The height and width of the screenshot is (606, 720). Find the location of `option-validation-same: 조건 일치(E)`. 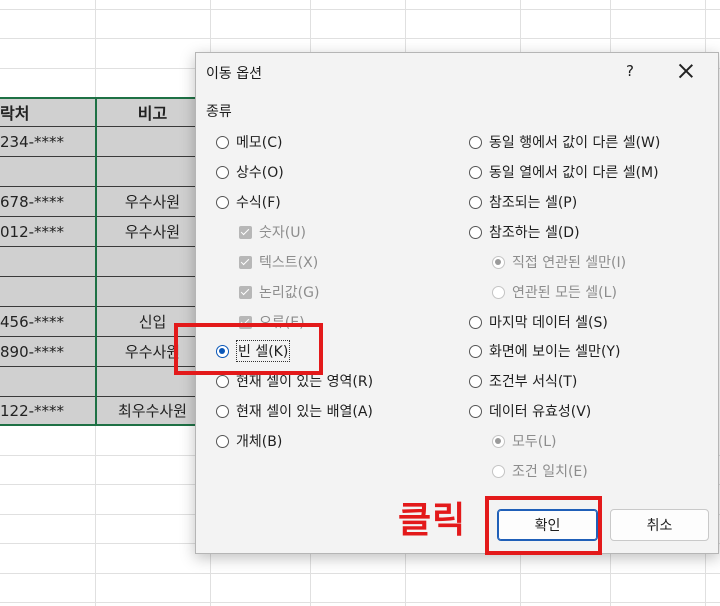

option-validation-same: 조건 일치(E) is located at coordinates (540, 471).